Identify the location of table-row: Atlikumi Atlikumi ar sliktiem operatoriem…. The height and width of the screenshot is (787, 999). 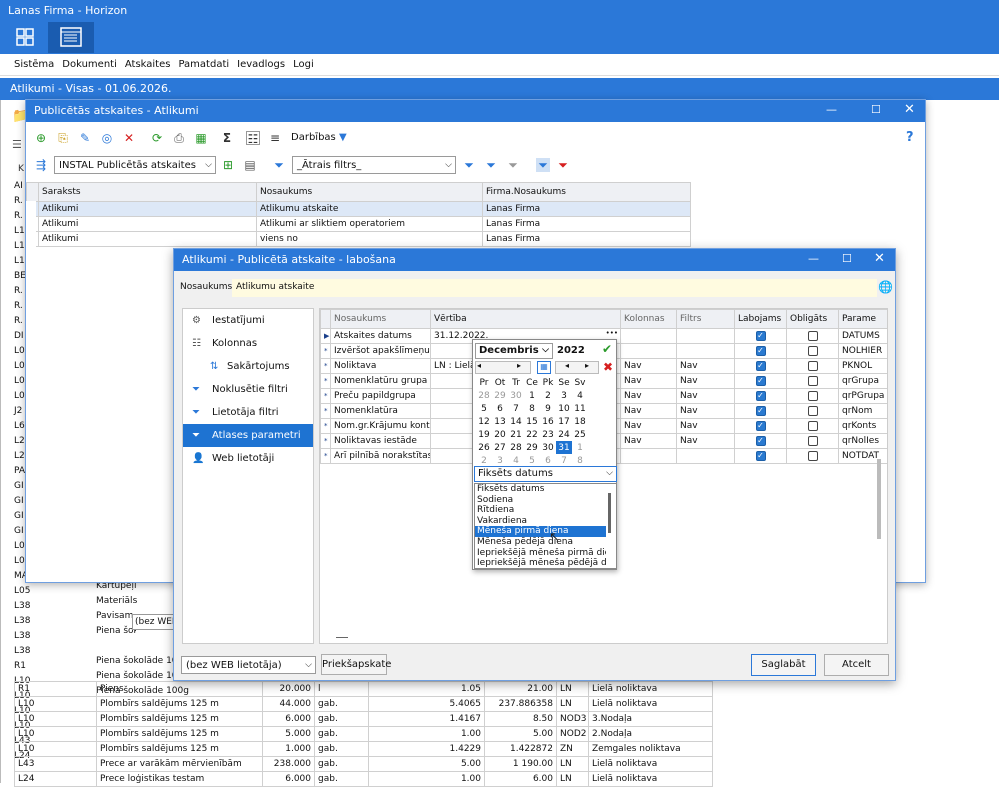
(358, 224).